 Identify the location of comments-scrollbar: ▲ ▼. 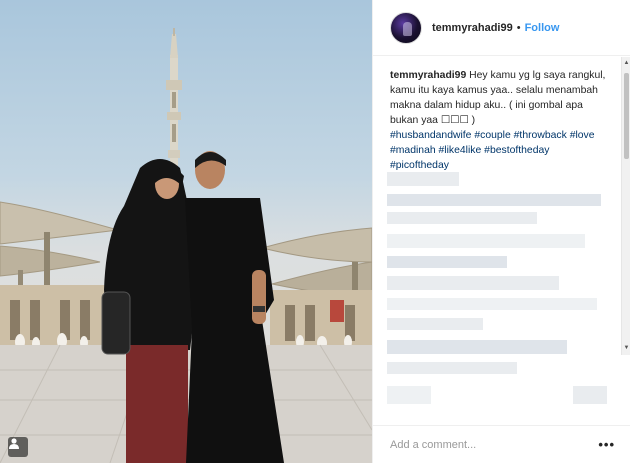
(625, 206).